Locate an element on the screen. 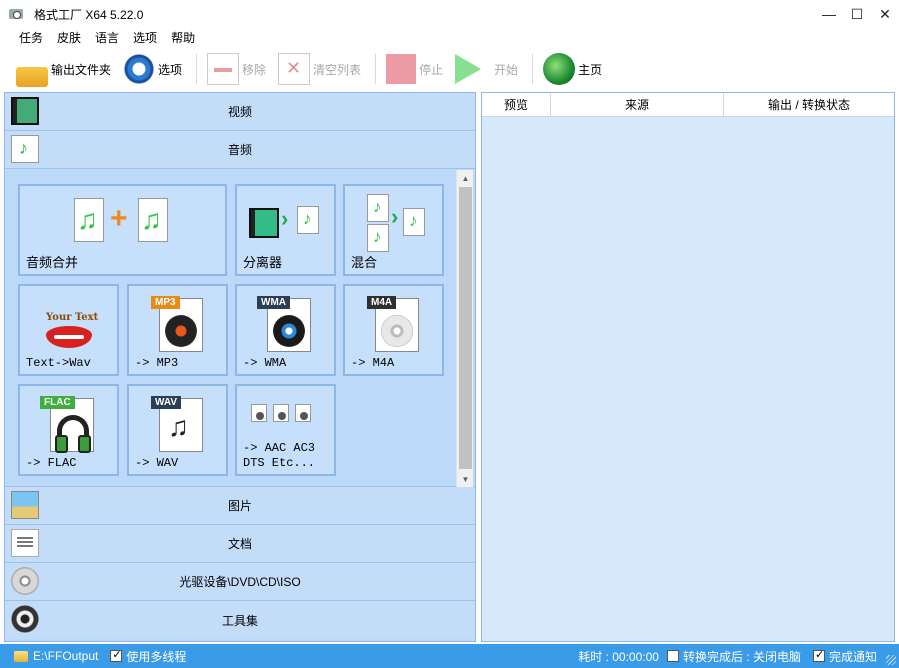  title-bar: 格式工厂 X64 5.22.0 — ☐ ✕ is located at coordinates (449, 14).